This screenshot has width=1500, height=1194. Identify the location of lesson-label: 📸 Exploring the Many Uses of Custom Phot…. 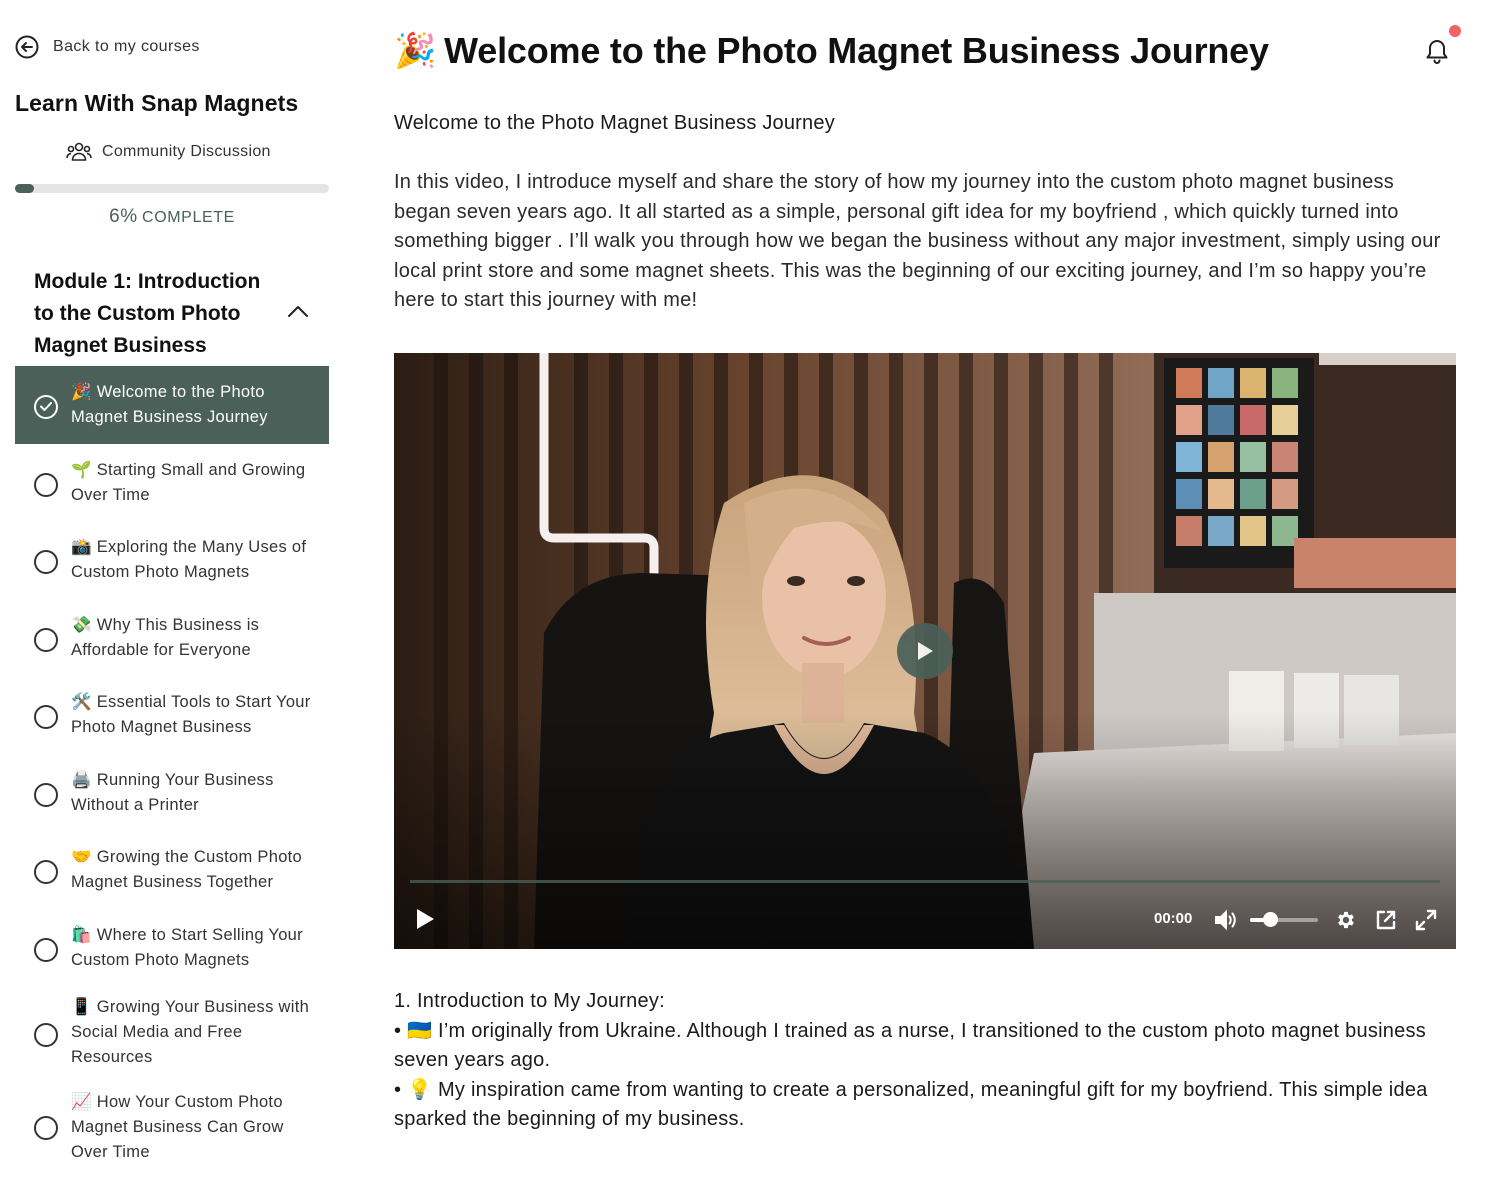
(189, 559).